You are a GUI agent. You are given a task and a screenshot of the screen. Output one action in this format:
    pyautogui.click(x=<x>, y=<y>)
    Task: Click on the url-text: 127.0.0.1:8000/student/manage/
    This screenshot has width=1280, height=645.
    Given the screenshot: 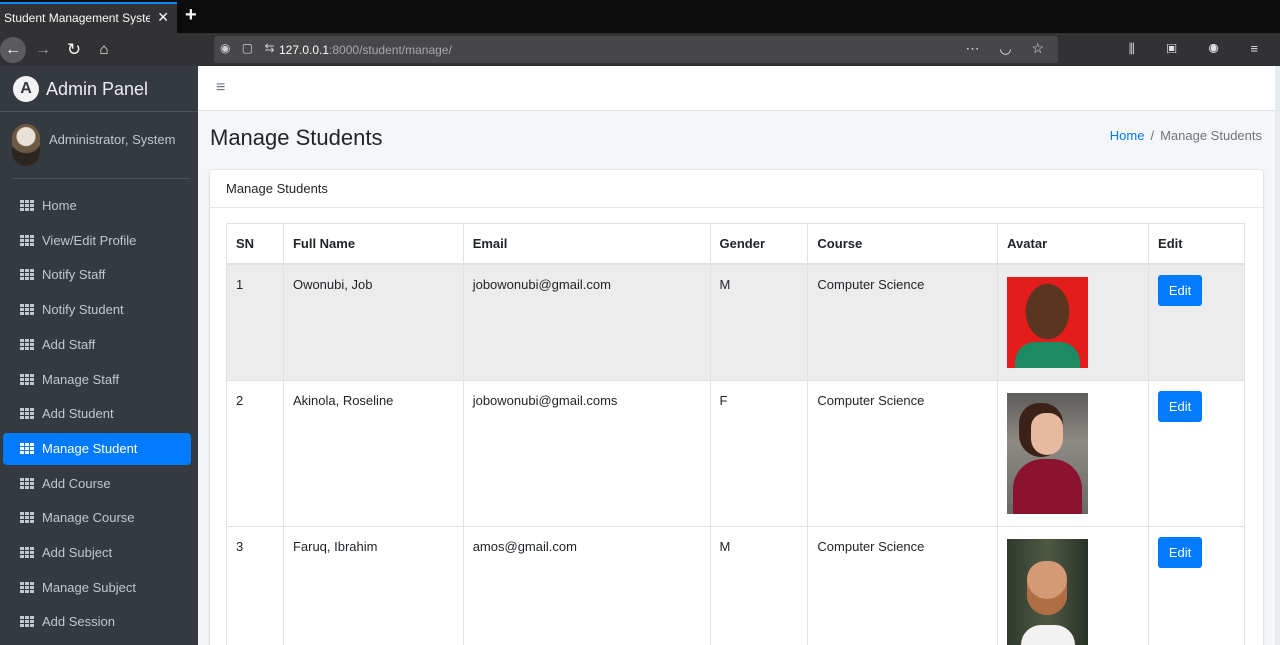 What is the action you would take?
    pyautogui.click(x=365, y=50)
    